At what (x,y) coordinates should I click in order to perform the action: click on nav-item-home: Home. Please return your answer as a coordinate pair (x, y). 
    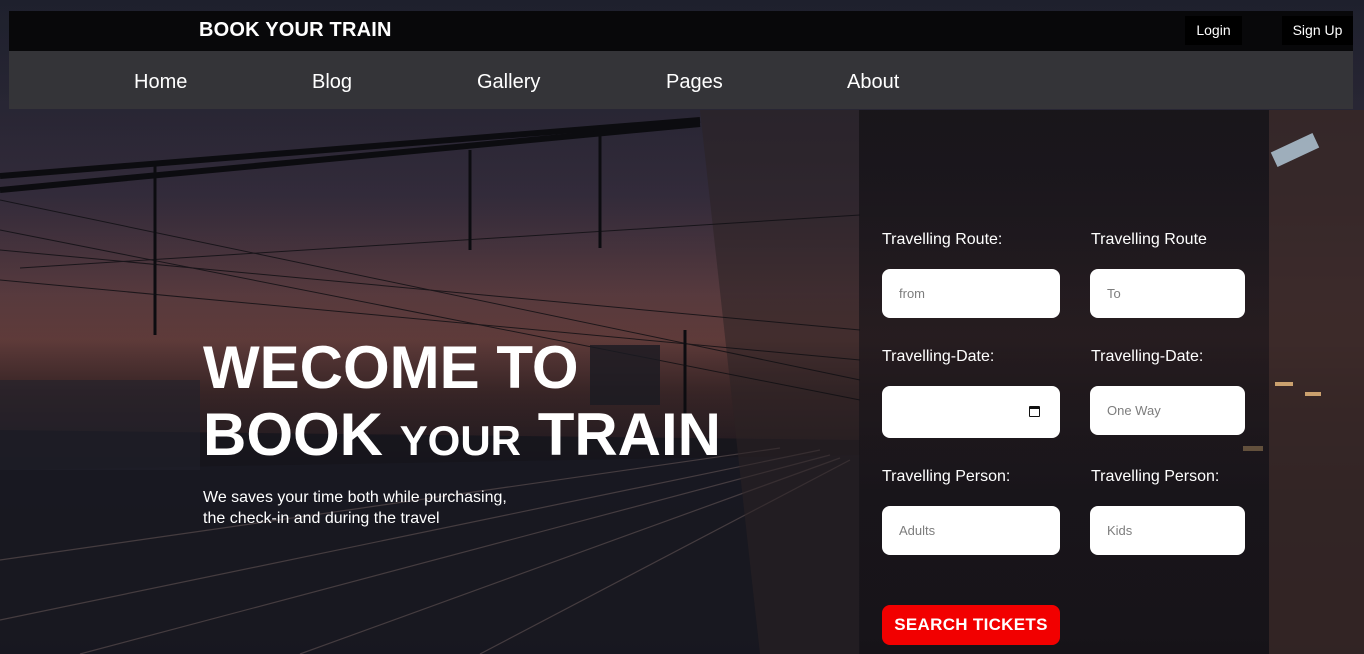
    Looking at the image, I should click on (160, 82).